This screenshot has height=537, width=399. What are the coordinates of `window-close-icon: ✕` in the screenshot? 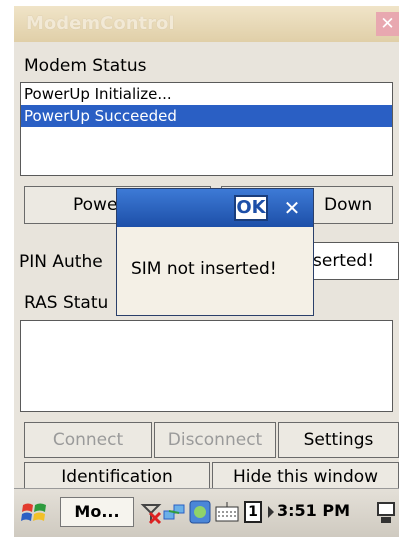 It's located at (387, 24).